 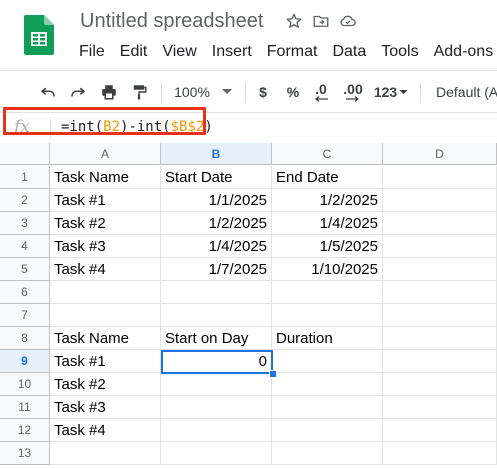 I want to click on cell-b1: Start Date, so click(x=216, y=177).